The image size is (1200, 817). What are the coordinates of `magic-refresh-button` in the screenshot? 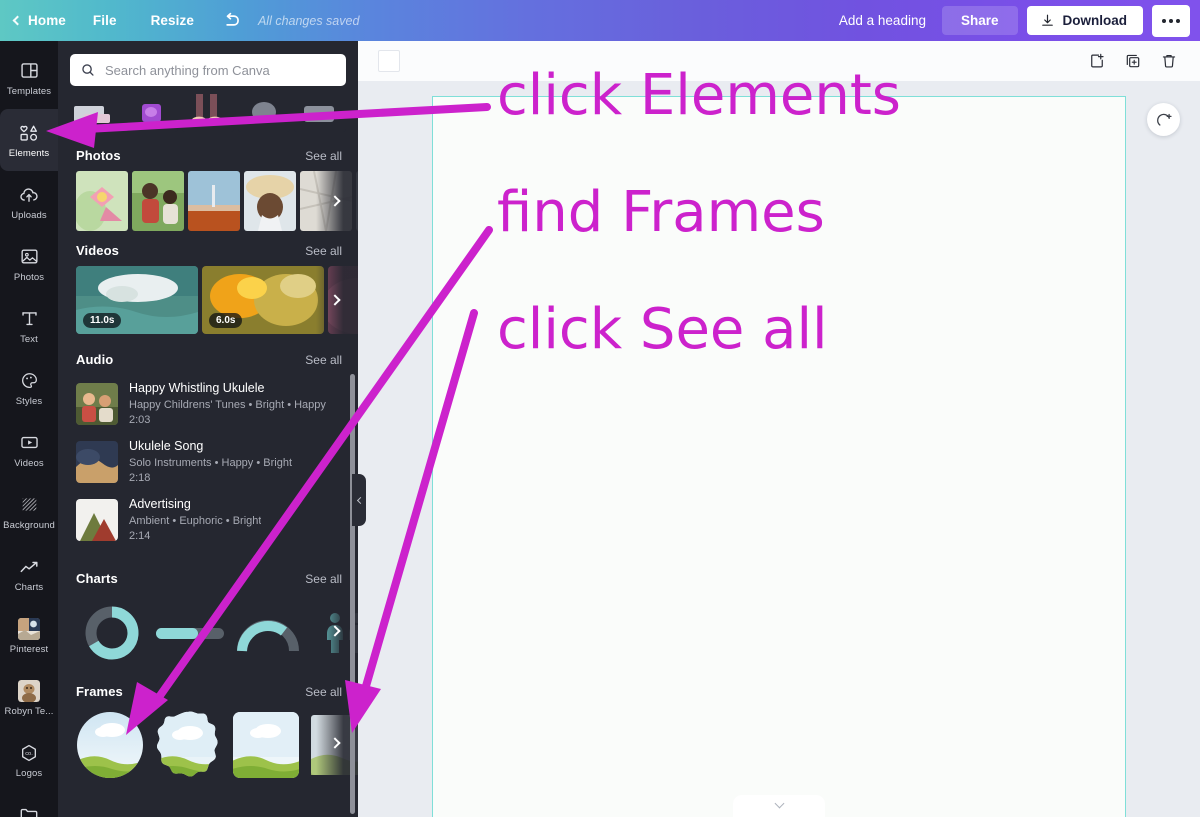 It's located at (1163, 119).